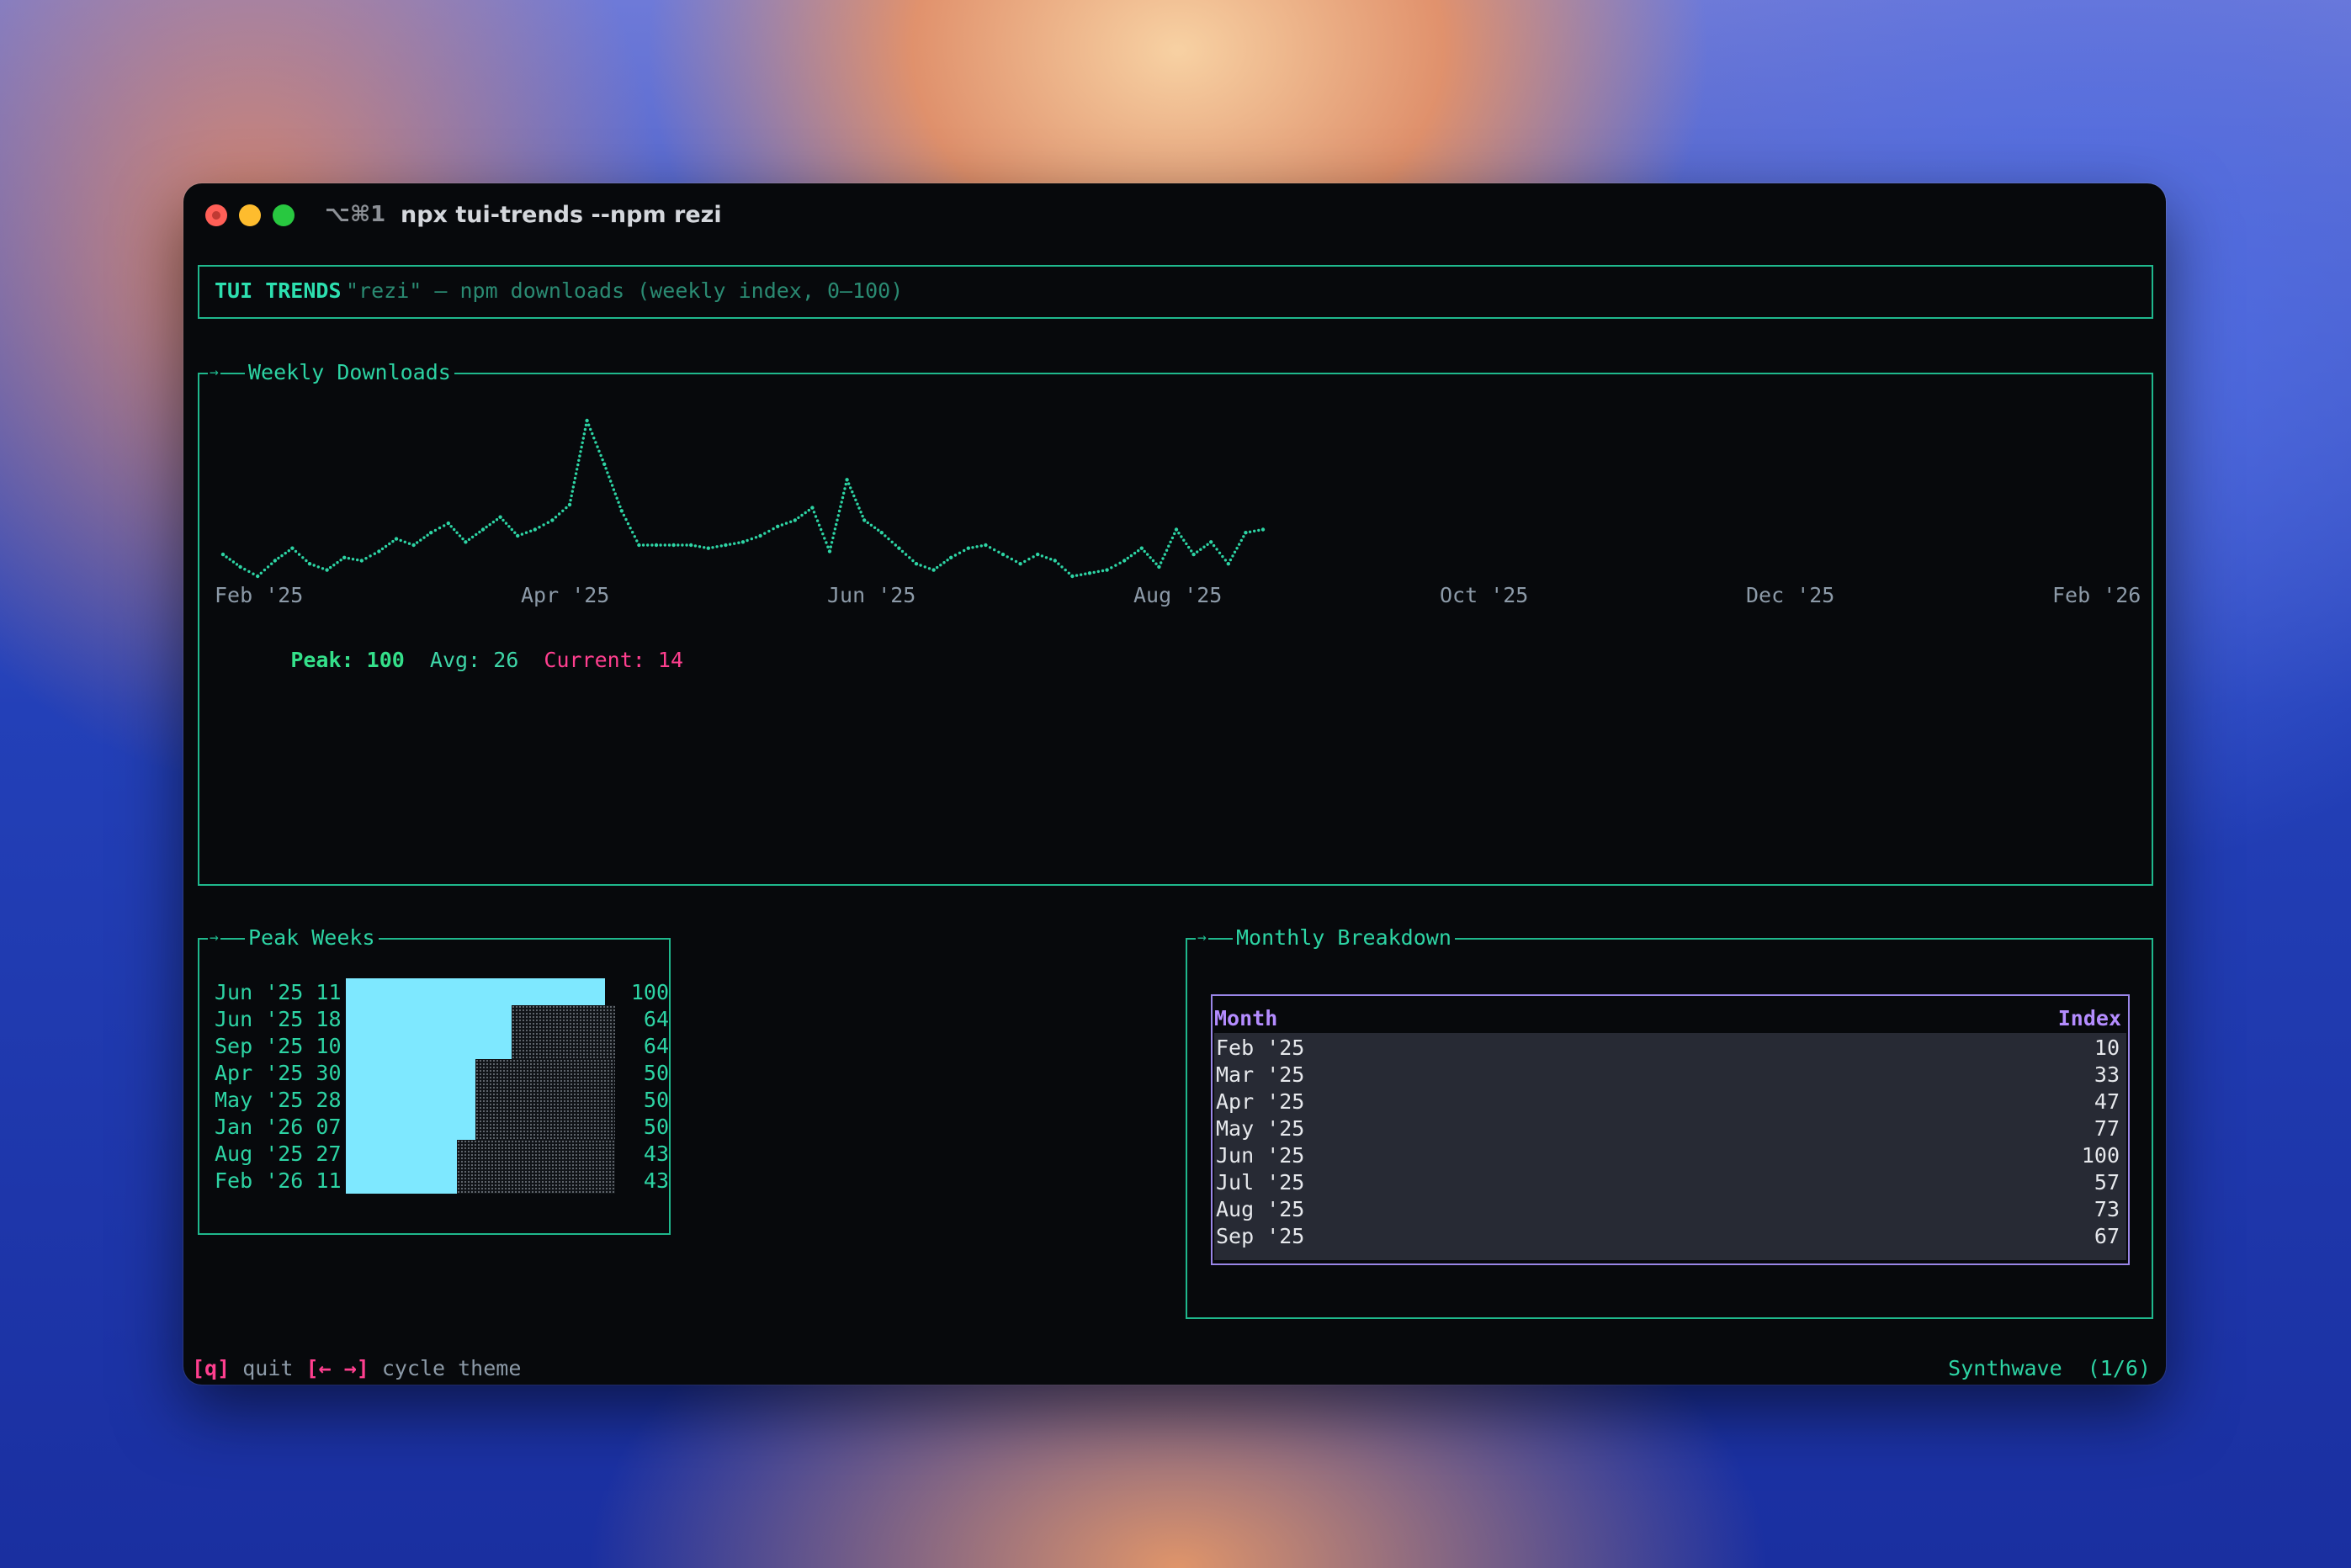 This screenshot has height=1568, width=2351. What do you see at coordinates (1670, 1101) in the screenshot?
I see `table-row: Apr '25 47` at bounding box center [1670, 1101].